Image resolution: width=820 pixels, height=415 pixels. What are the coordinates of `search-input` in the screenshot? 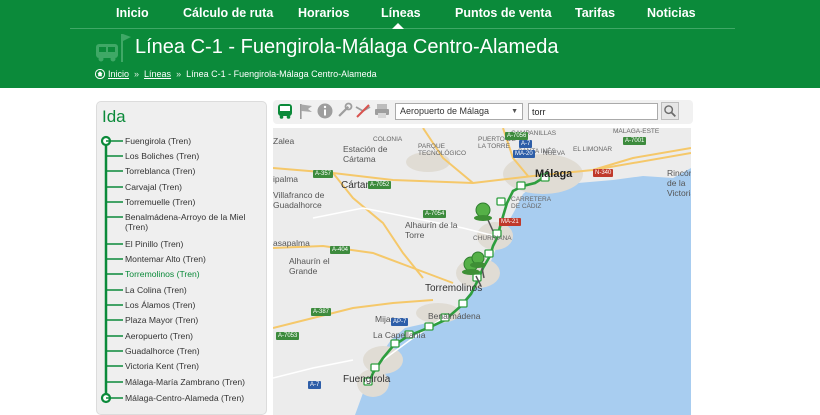 It's located at (593, 111).